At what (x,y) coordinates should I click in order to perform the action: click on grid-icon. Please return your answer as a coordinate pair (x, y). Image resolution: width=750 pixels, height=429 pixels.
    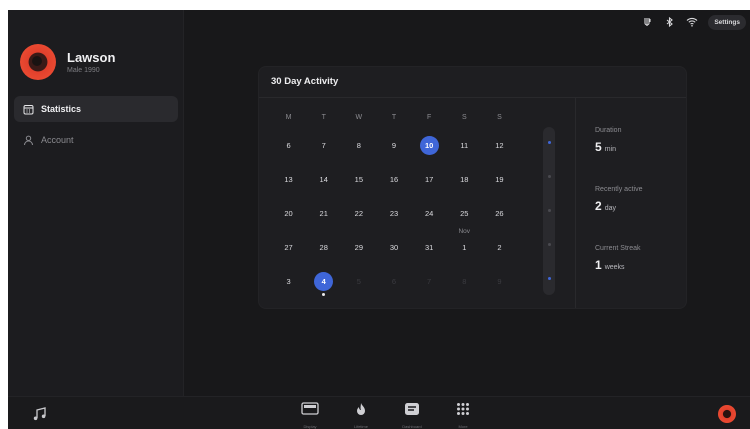
    Looking at the image, I should click on (463, 411).